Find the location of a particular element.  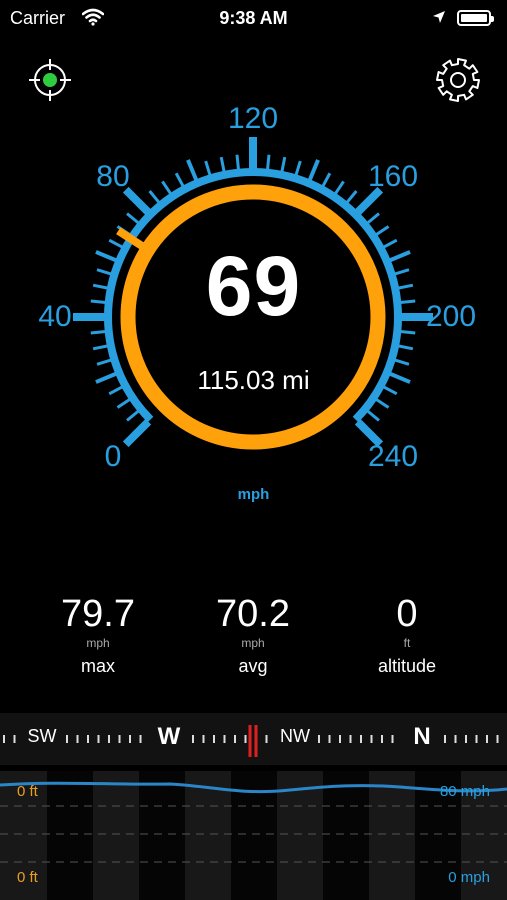

stat-max: 79.7 mph max is located at coordinates (98, 635).